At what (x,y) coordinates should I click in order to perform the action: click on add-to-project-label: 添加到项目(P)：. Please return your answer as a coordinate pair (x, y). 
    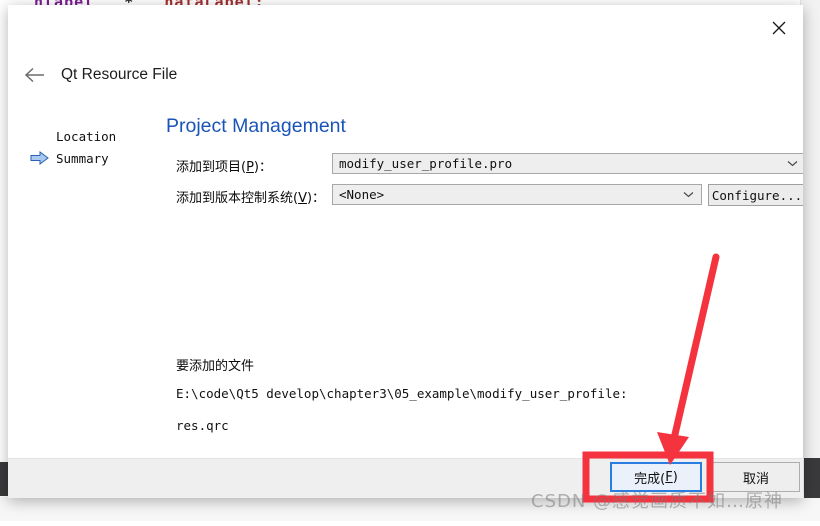
    Looking at the image, I should click on (224, 167).